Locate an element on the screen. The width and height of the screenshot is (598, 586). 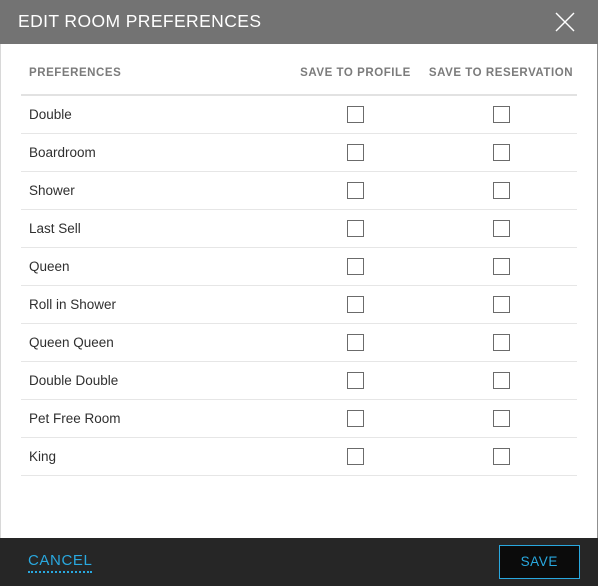
table-row: Last Sell is located at coordinates (299, 228).